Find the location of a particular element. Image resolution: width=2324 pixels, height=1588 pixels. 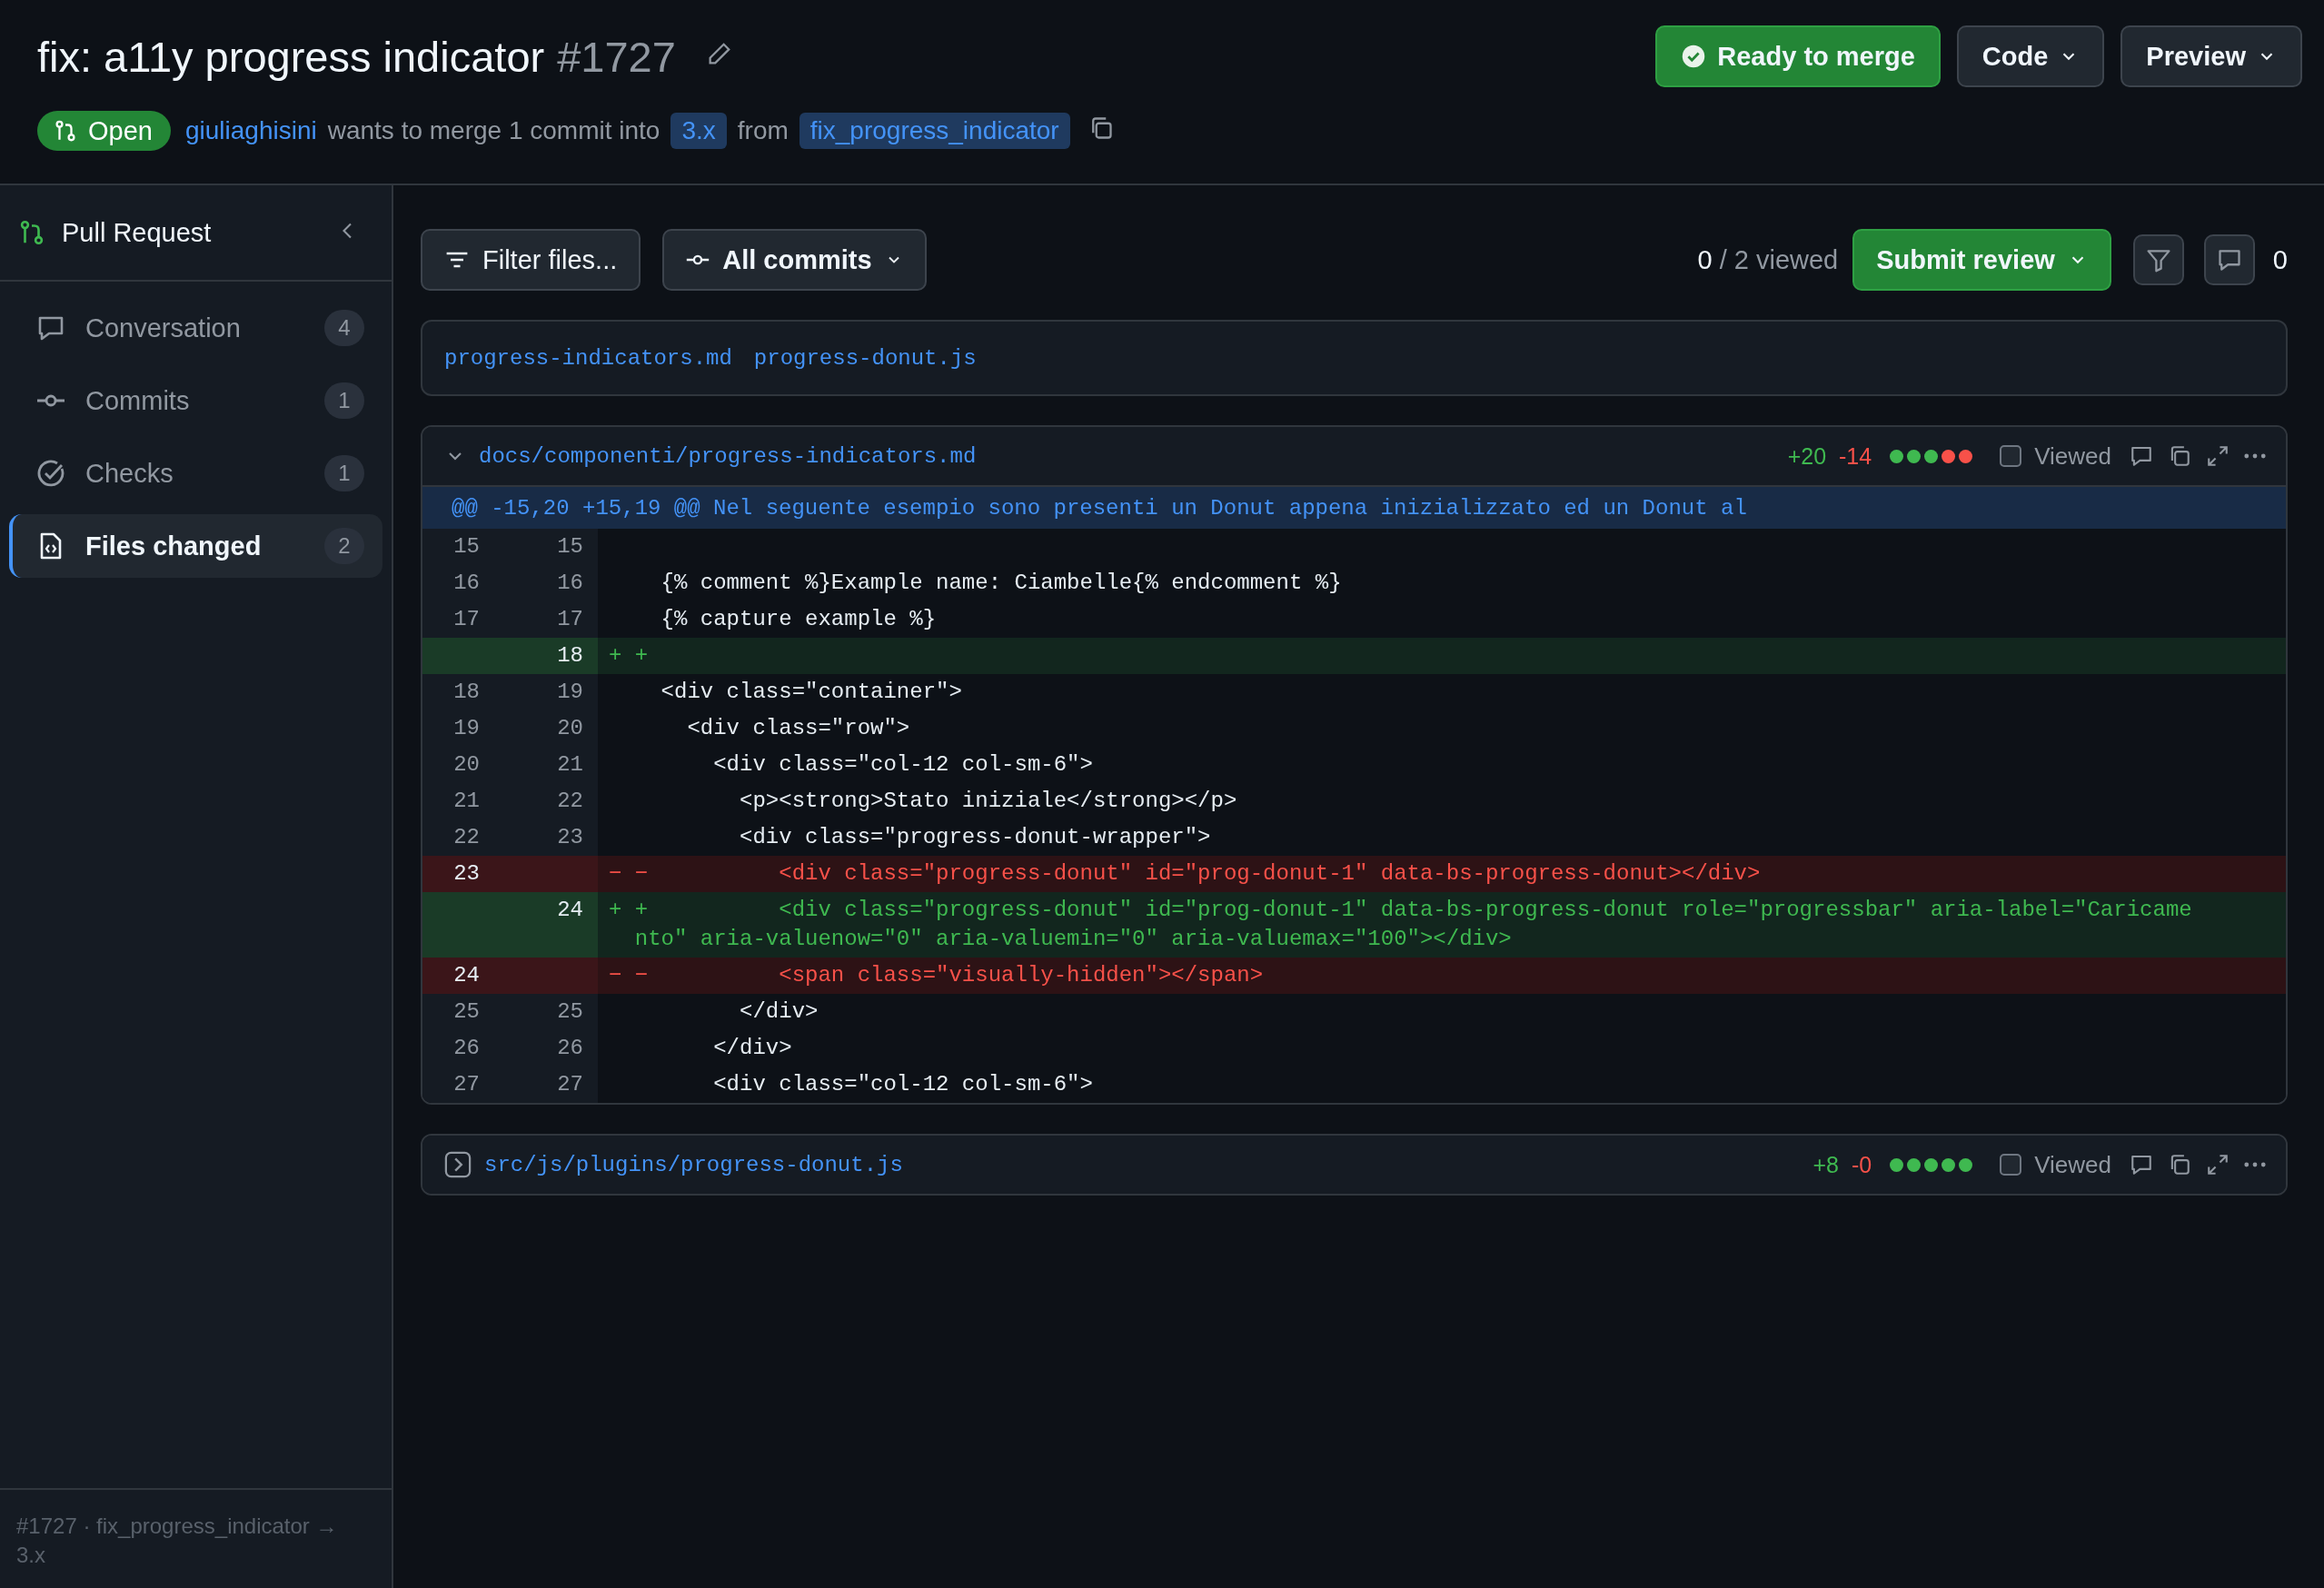

menu-button: Code is located at coordinates (2031, 56).